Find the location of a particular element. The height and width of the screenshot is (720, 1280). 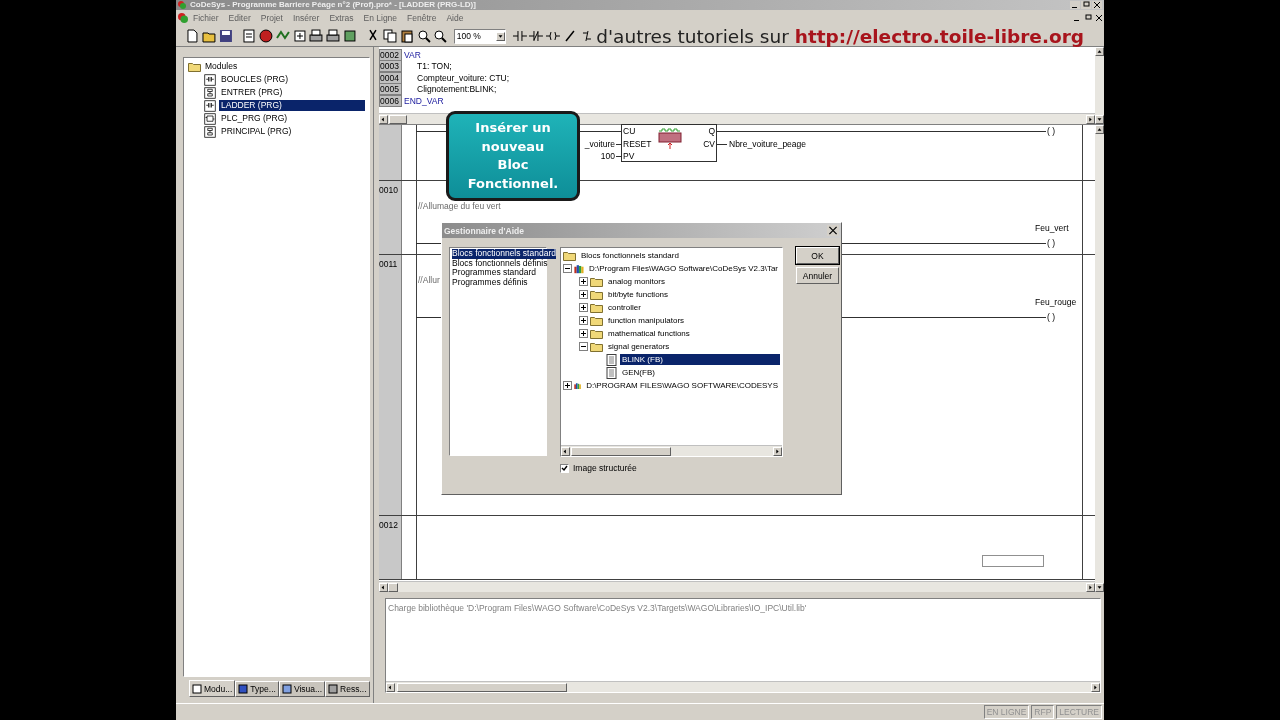

code-line: Compteur_voiture: CTU; is located at coordinates (463, 77).